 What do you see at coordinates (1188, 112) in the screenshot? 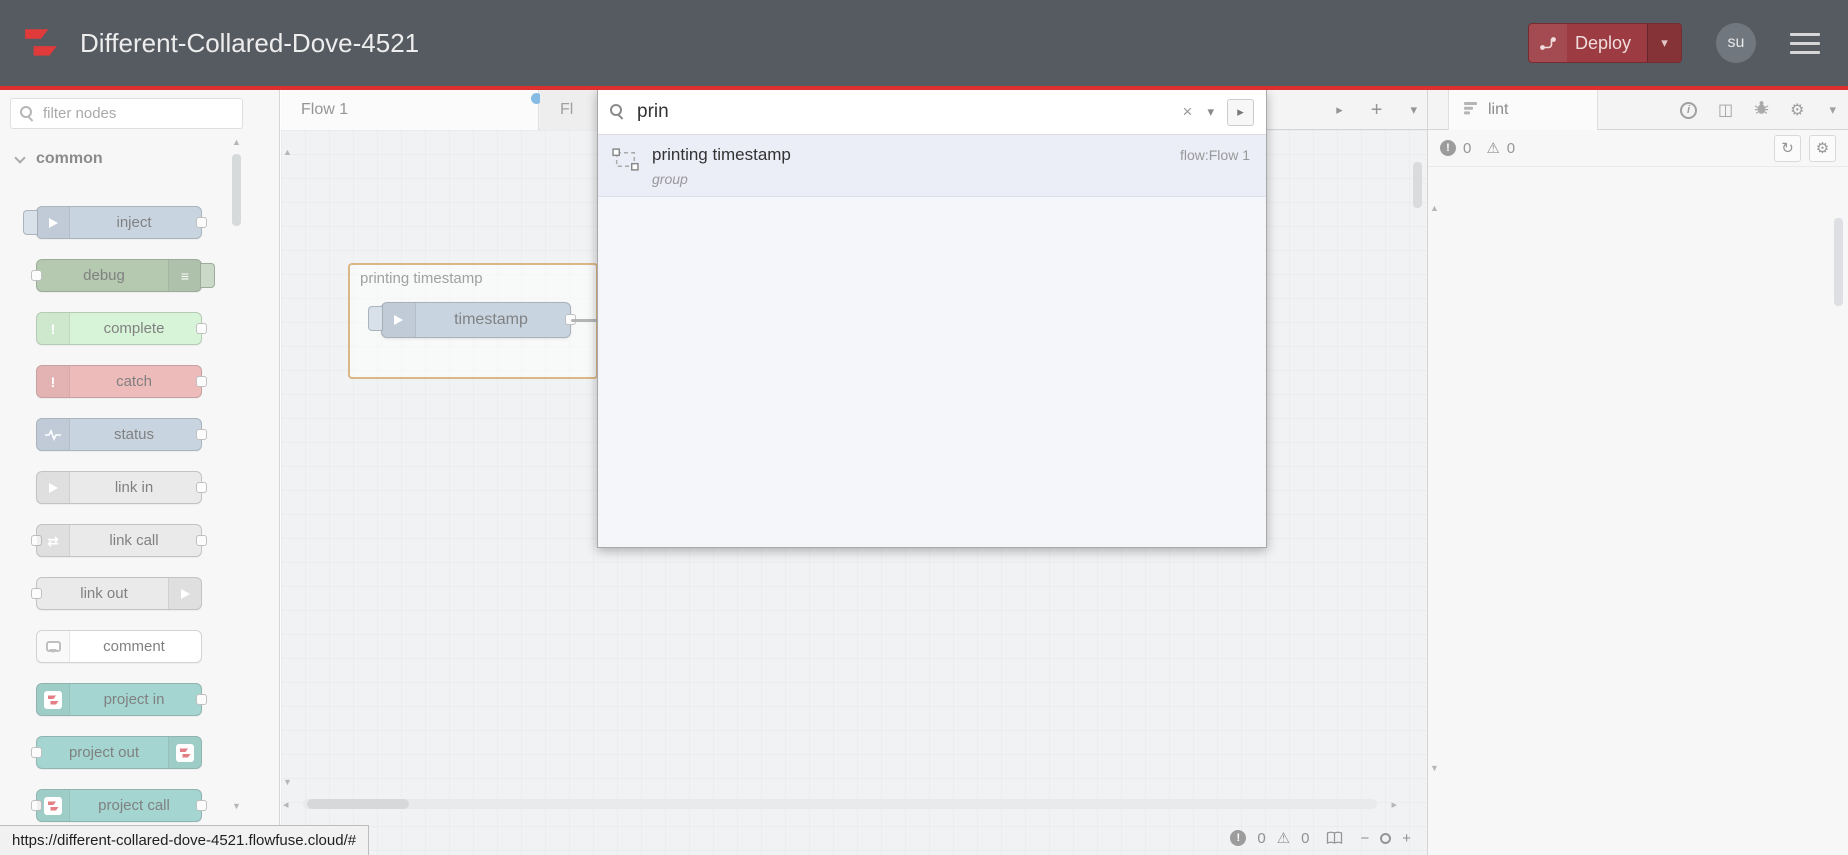
I see `clear-search-icon: ×` at bounding box center [1188, 112].